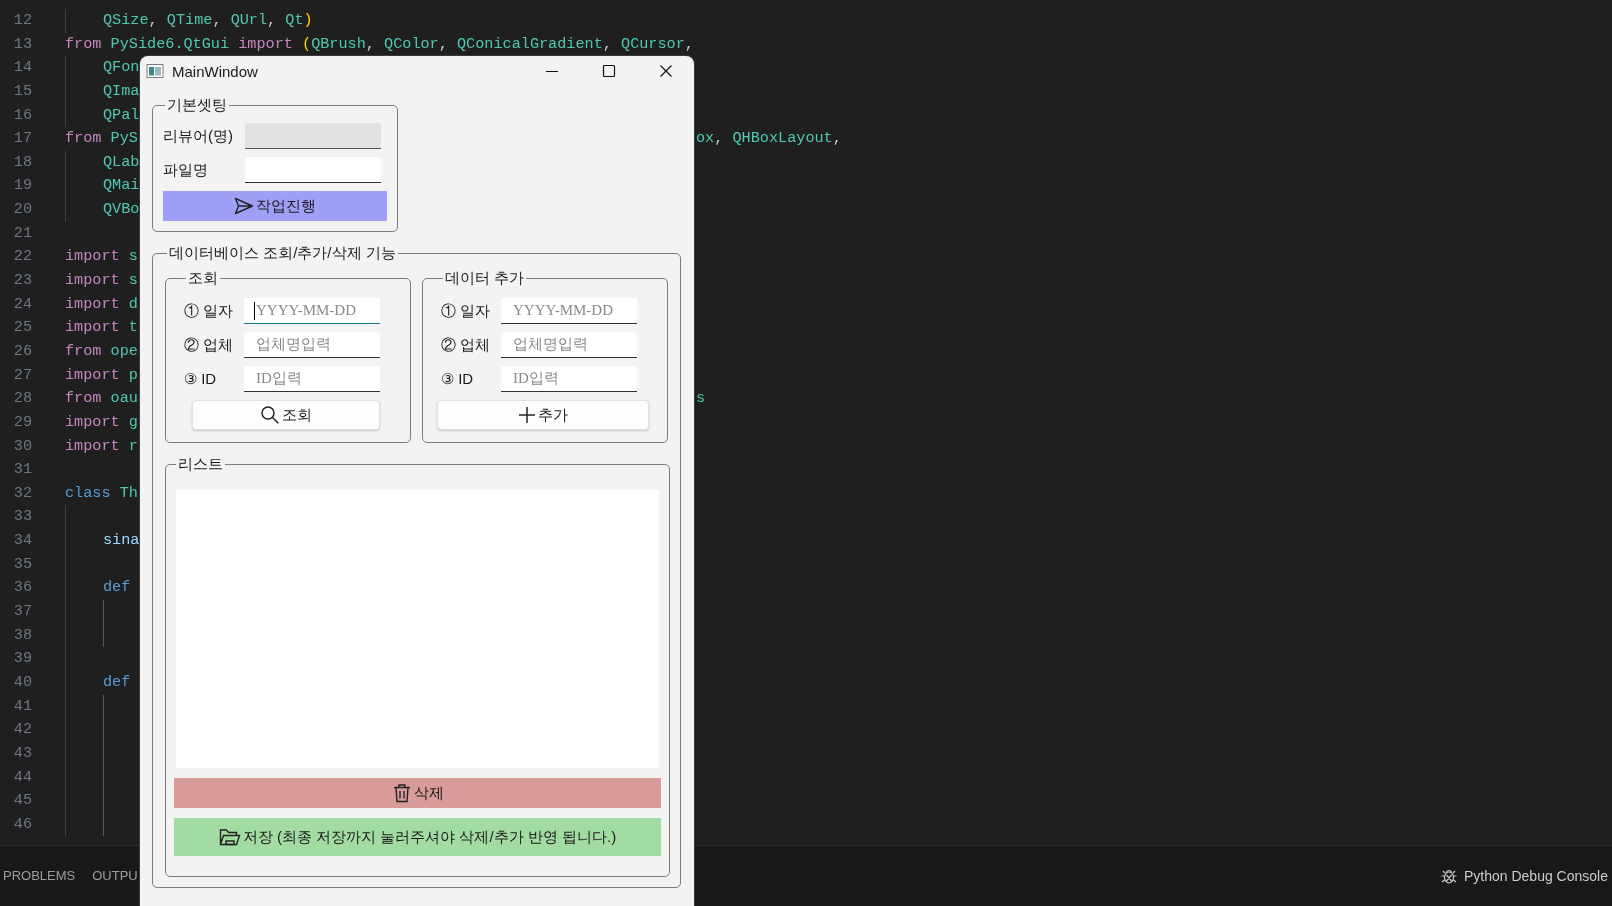 This screenshot has width=1612, height=906. I want to click on field-label: 리뷰어(명), so click(198, 136).